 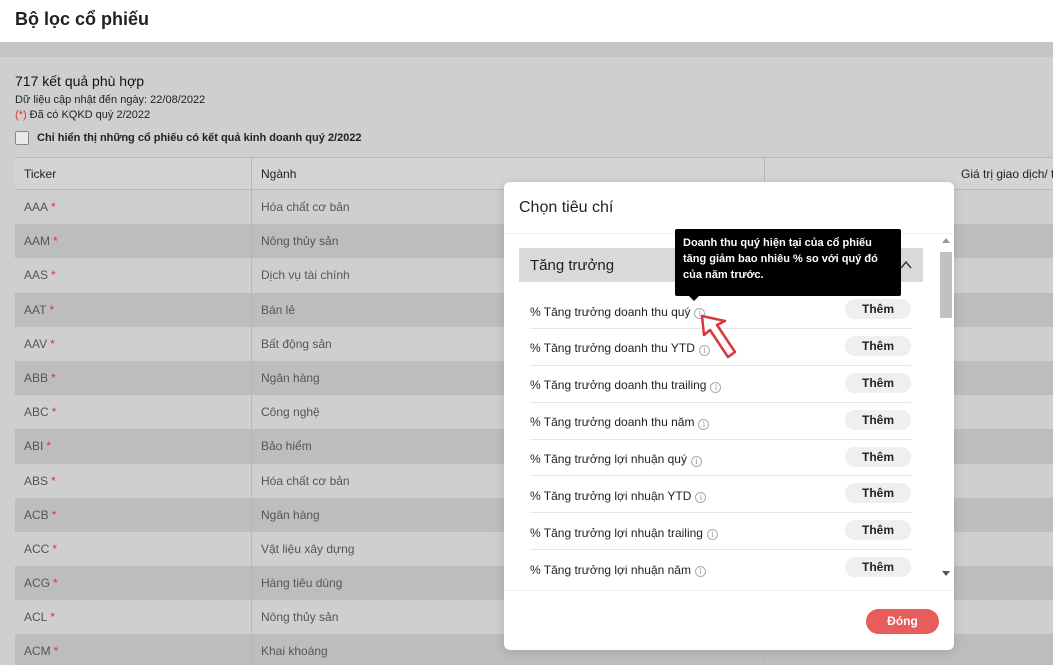 I want to click on ticker-symbol: ACM, so click(x=37, y=651).